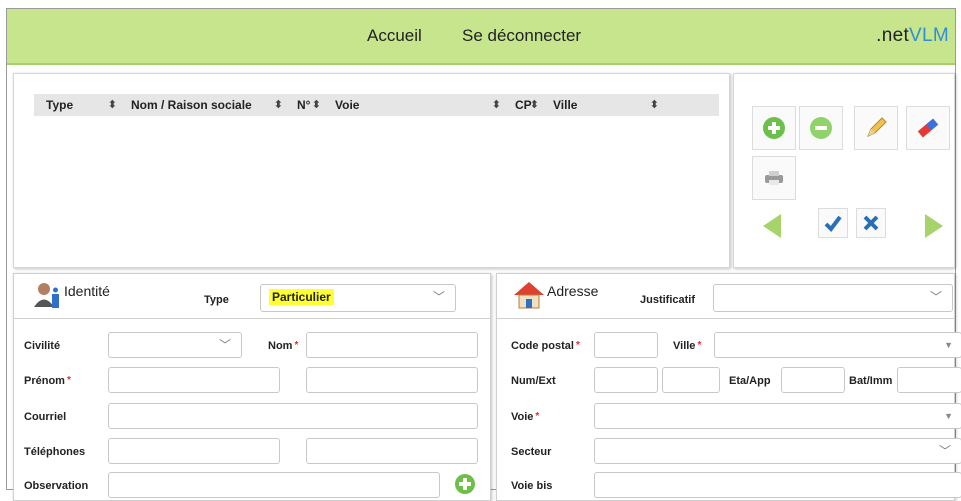 Image resolution: width=961 pixels, height=501 pixels. I want to click on prenom2-input, so click(392, 380).